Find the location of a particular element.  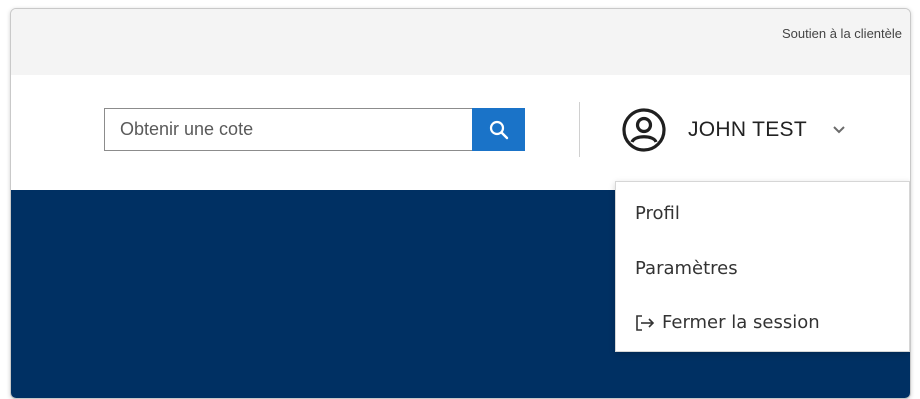

quote-search-input is located at coordinates (289, 129).